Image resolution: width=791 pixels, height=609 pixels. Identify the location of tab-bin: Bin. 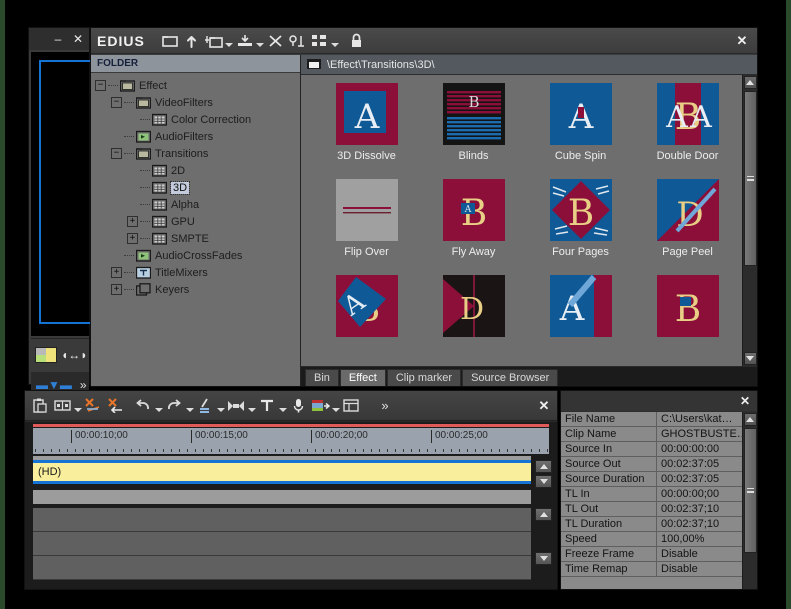
(322, 377).